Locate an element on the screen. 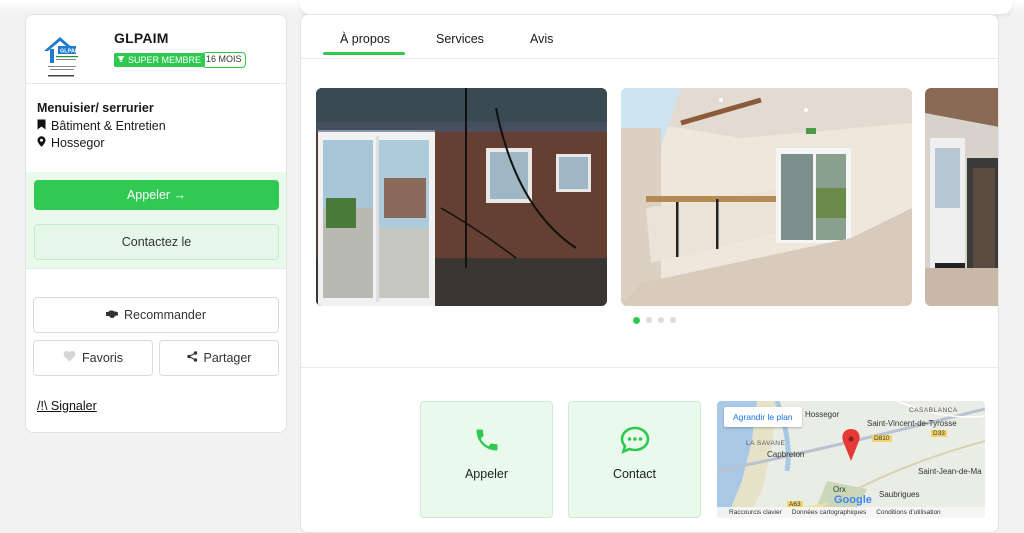 Image resolution: width=1024 pixels, height=533 pixels. map-label: LA SAVANE is located at coordinates (766, 443).